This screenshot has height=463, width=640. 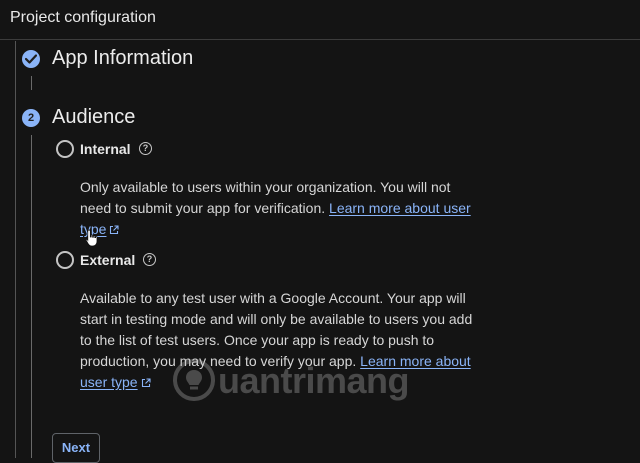 What do you see at coordinates (94, 117) in the screenshot?
I see `step-title-audience: Audience` at bounding box center [94, 117].